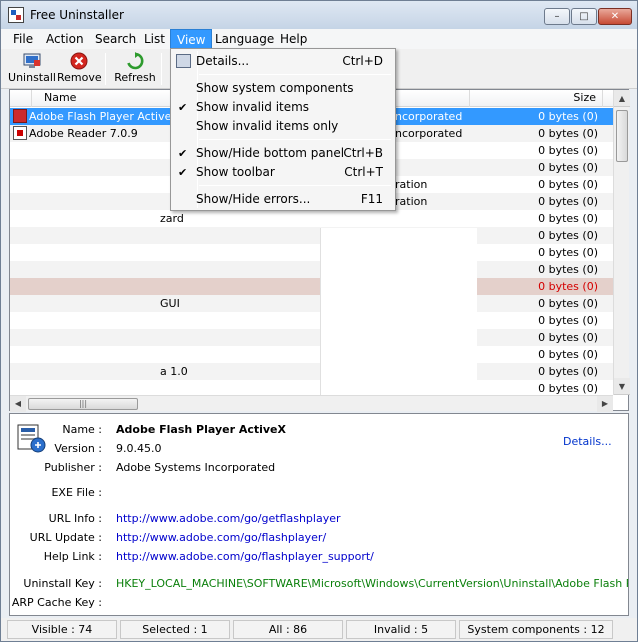 Image resolution: width=638 pixels, height=642 pixels. Describe the element at coordinates (401, 629) in the screenshot. I see `status-invalid: Invalid : 5` at that location.